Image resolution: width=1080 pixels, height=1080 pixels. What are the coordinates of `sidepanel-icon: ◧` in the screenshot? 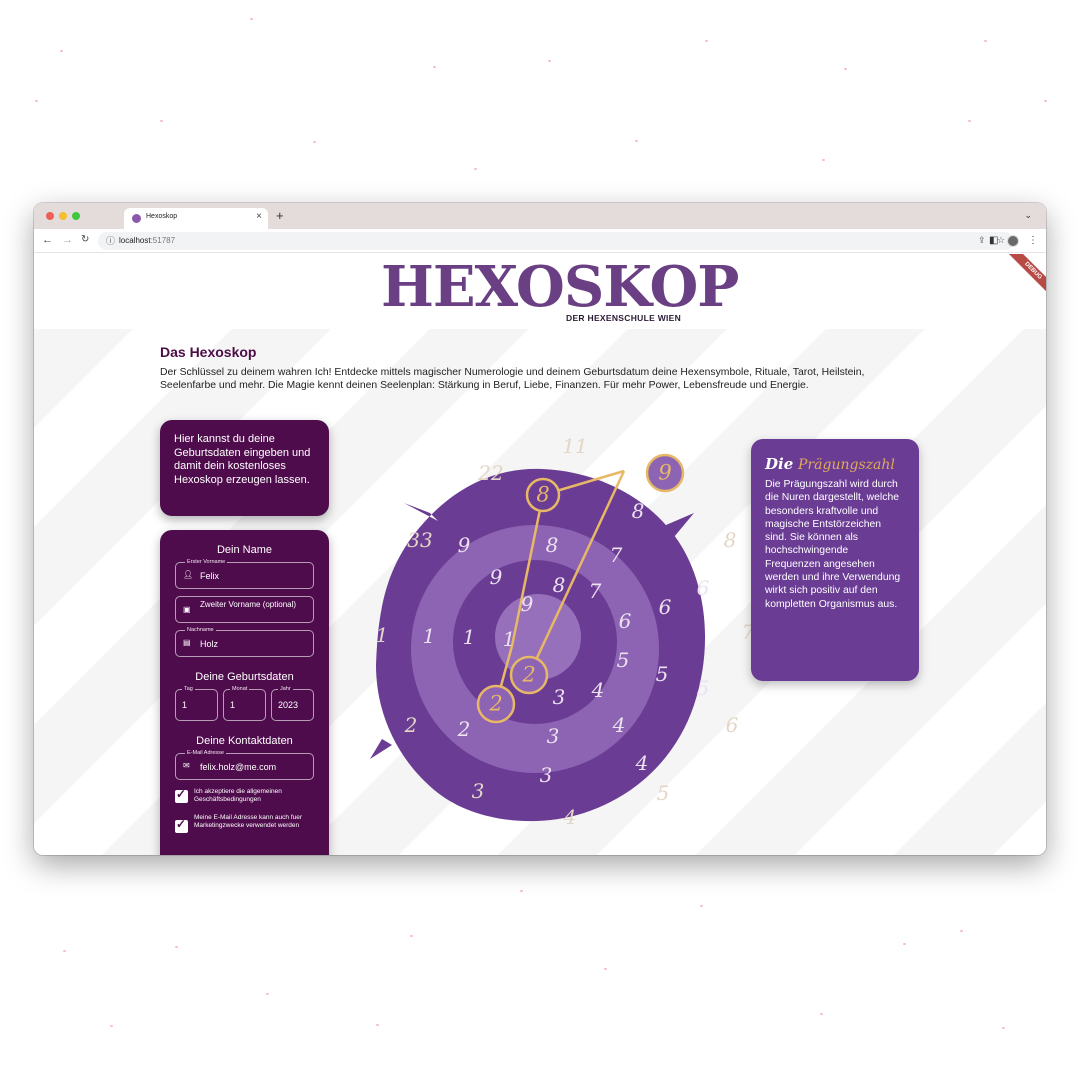 It's located at (993, 240).